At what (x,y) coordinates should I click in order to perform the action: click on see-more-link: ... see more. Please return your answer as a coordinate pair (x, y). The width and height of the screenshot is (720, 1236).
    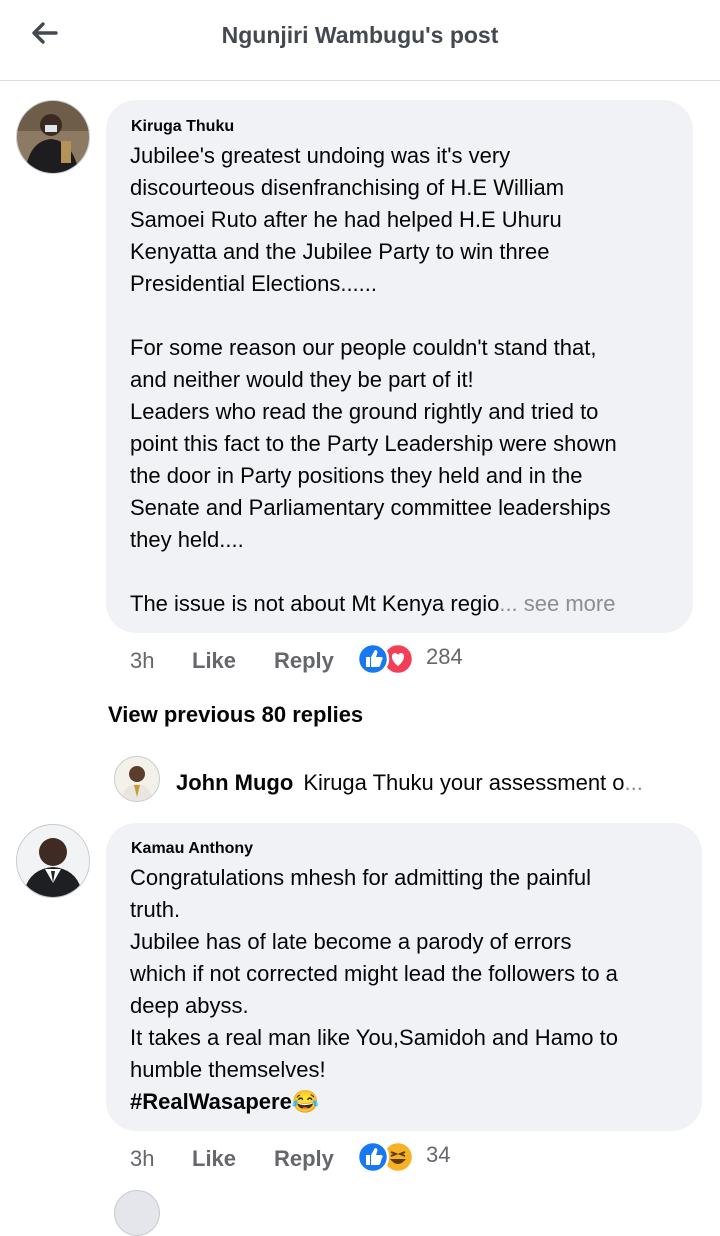
    Looking at the image, I should click on (557, 603).